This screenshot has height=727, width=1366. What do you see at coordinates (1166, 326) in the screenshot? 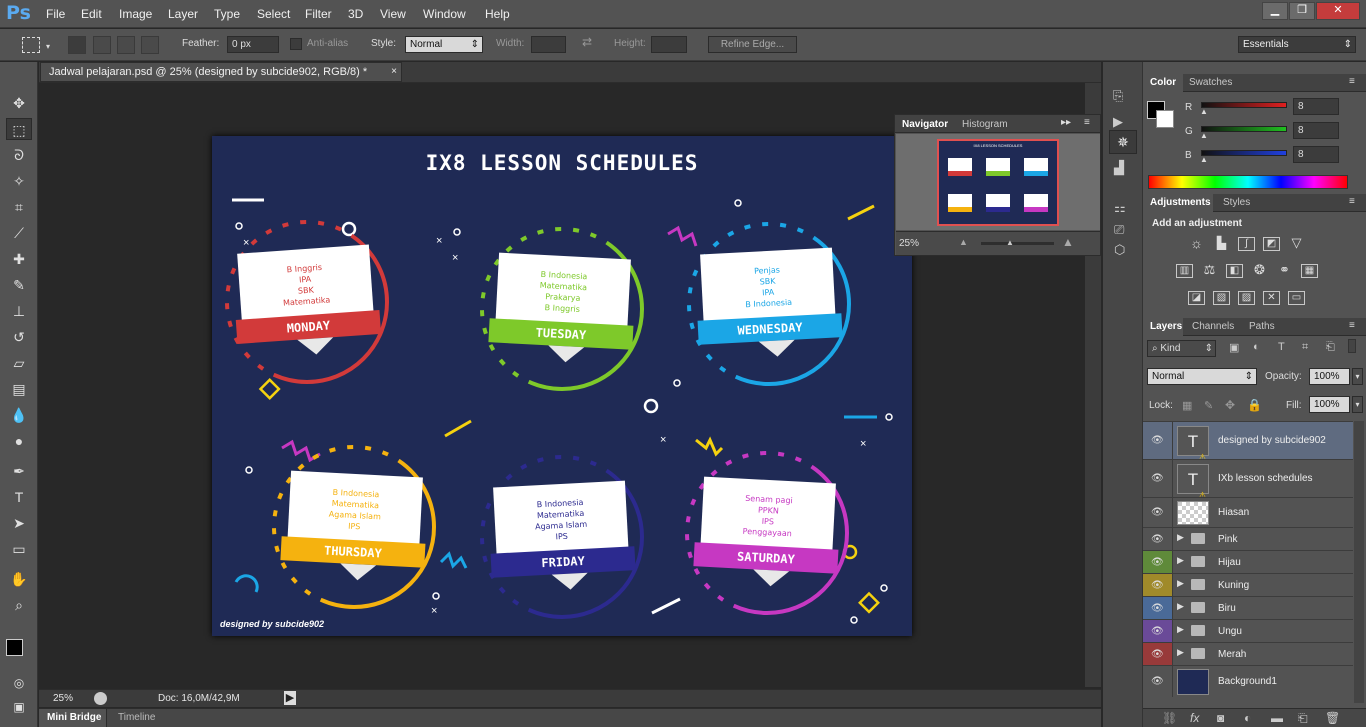
I see `tab-layers: Layers` at bounding box center [1166, 326].